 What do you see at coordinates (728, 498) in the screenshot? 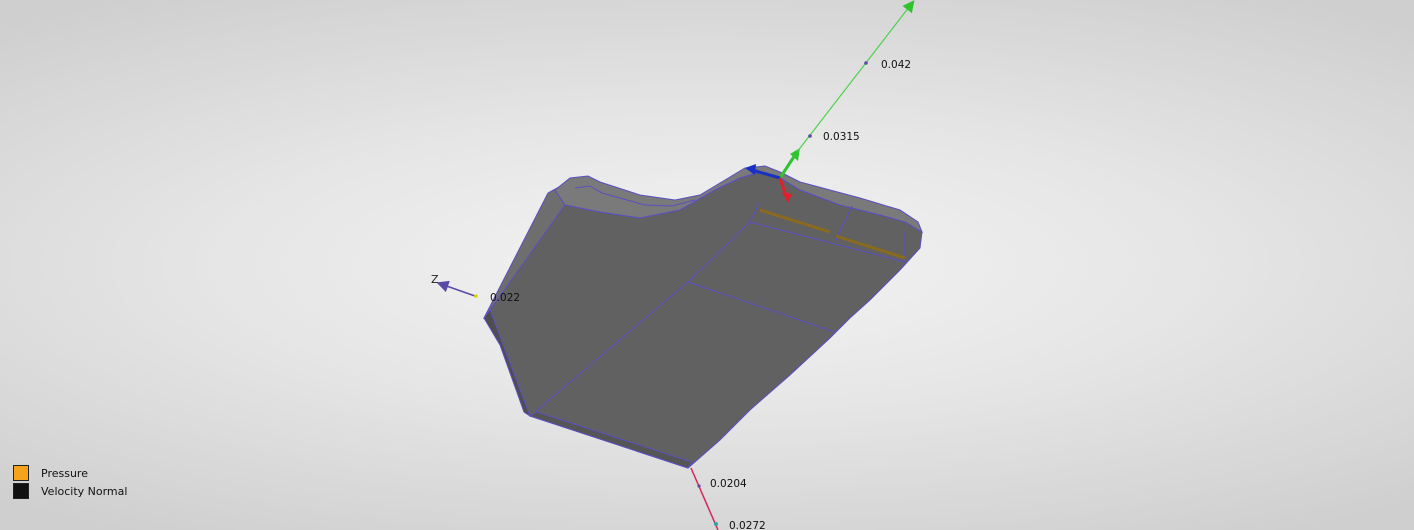
I see `dimension-ruler-x: 0.0204 0.0272` at bounding box center [728, 498].